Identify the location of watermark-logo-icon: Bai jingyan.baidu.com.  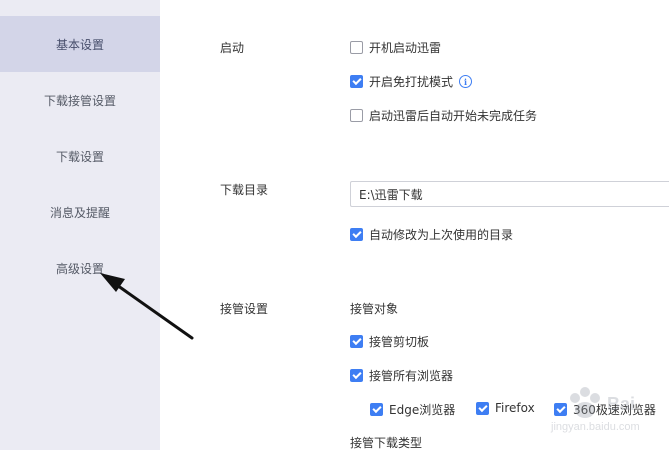
(595, 410).